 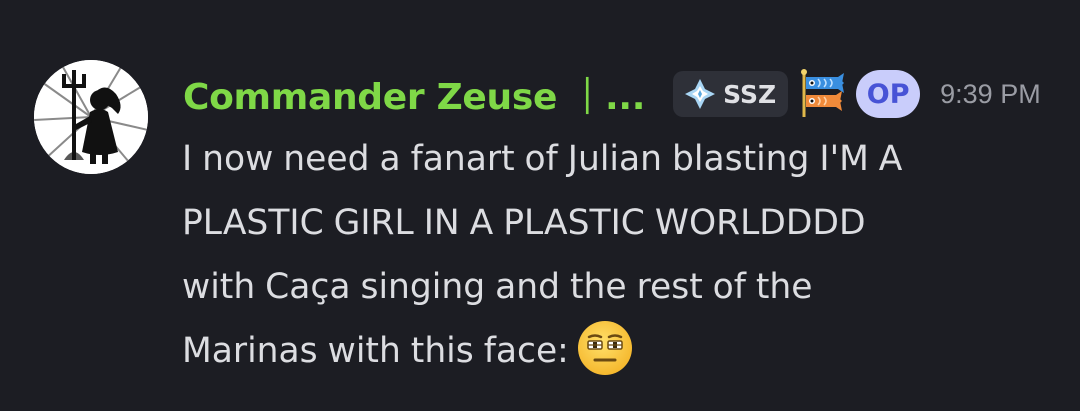 What do you see at coordinates (823, 93) in the screenshot?
I see `koinobori-carp-streamer-icon` at bounding box center [823, 93].